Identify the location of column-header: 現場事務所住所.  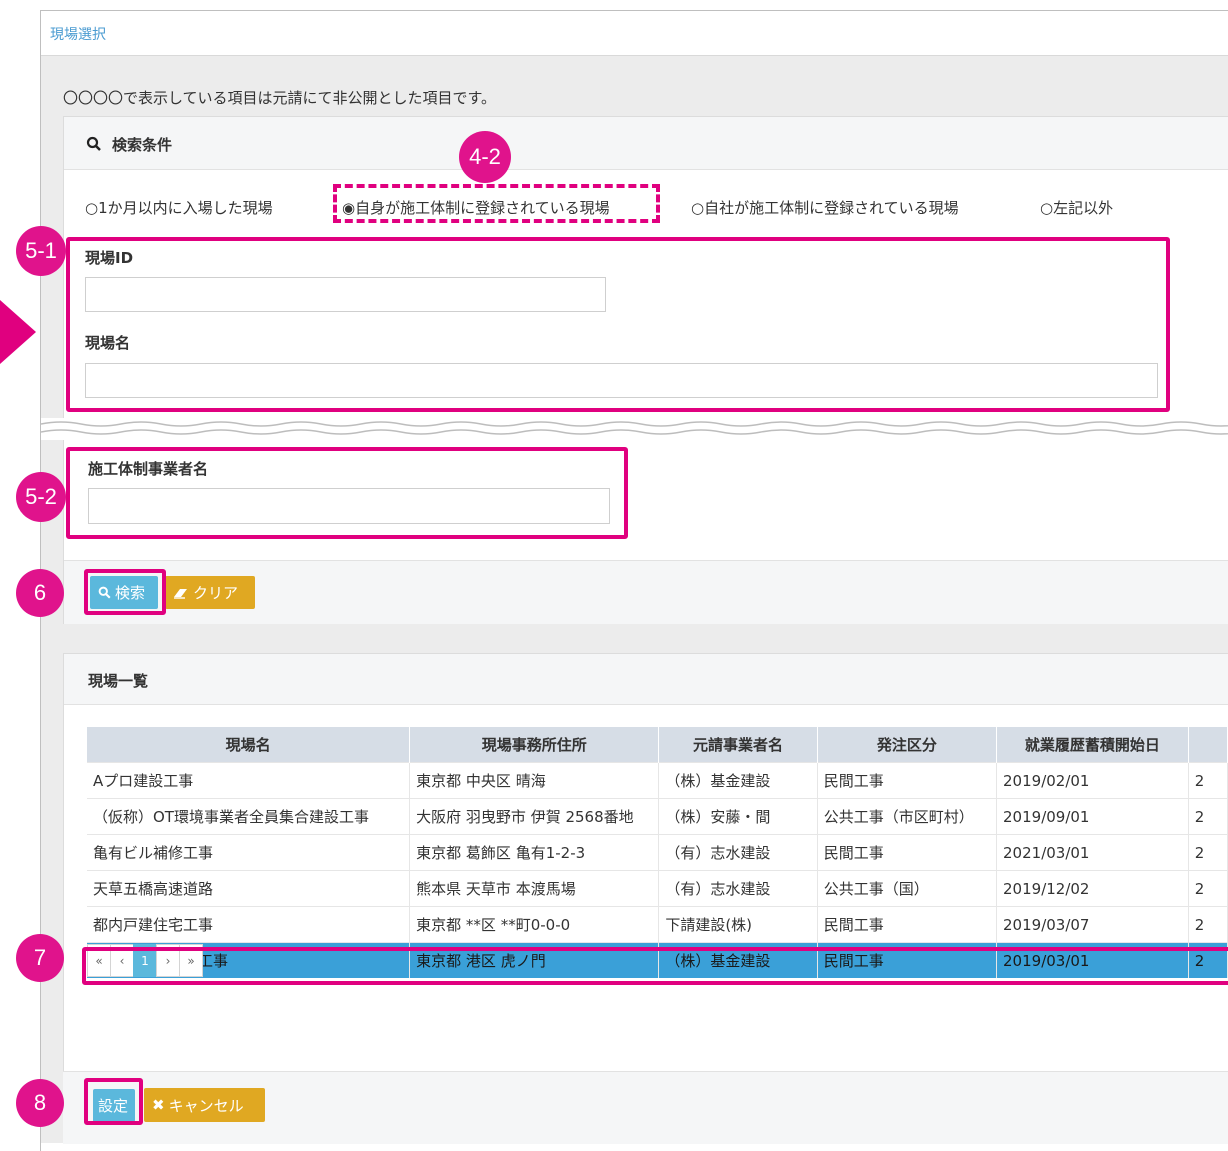
(534, 745).